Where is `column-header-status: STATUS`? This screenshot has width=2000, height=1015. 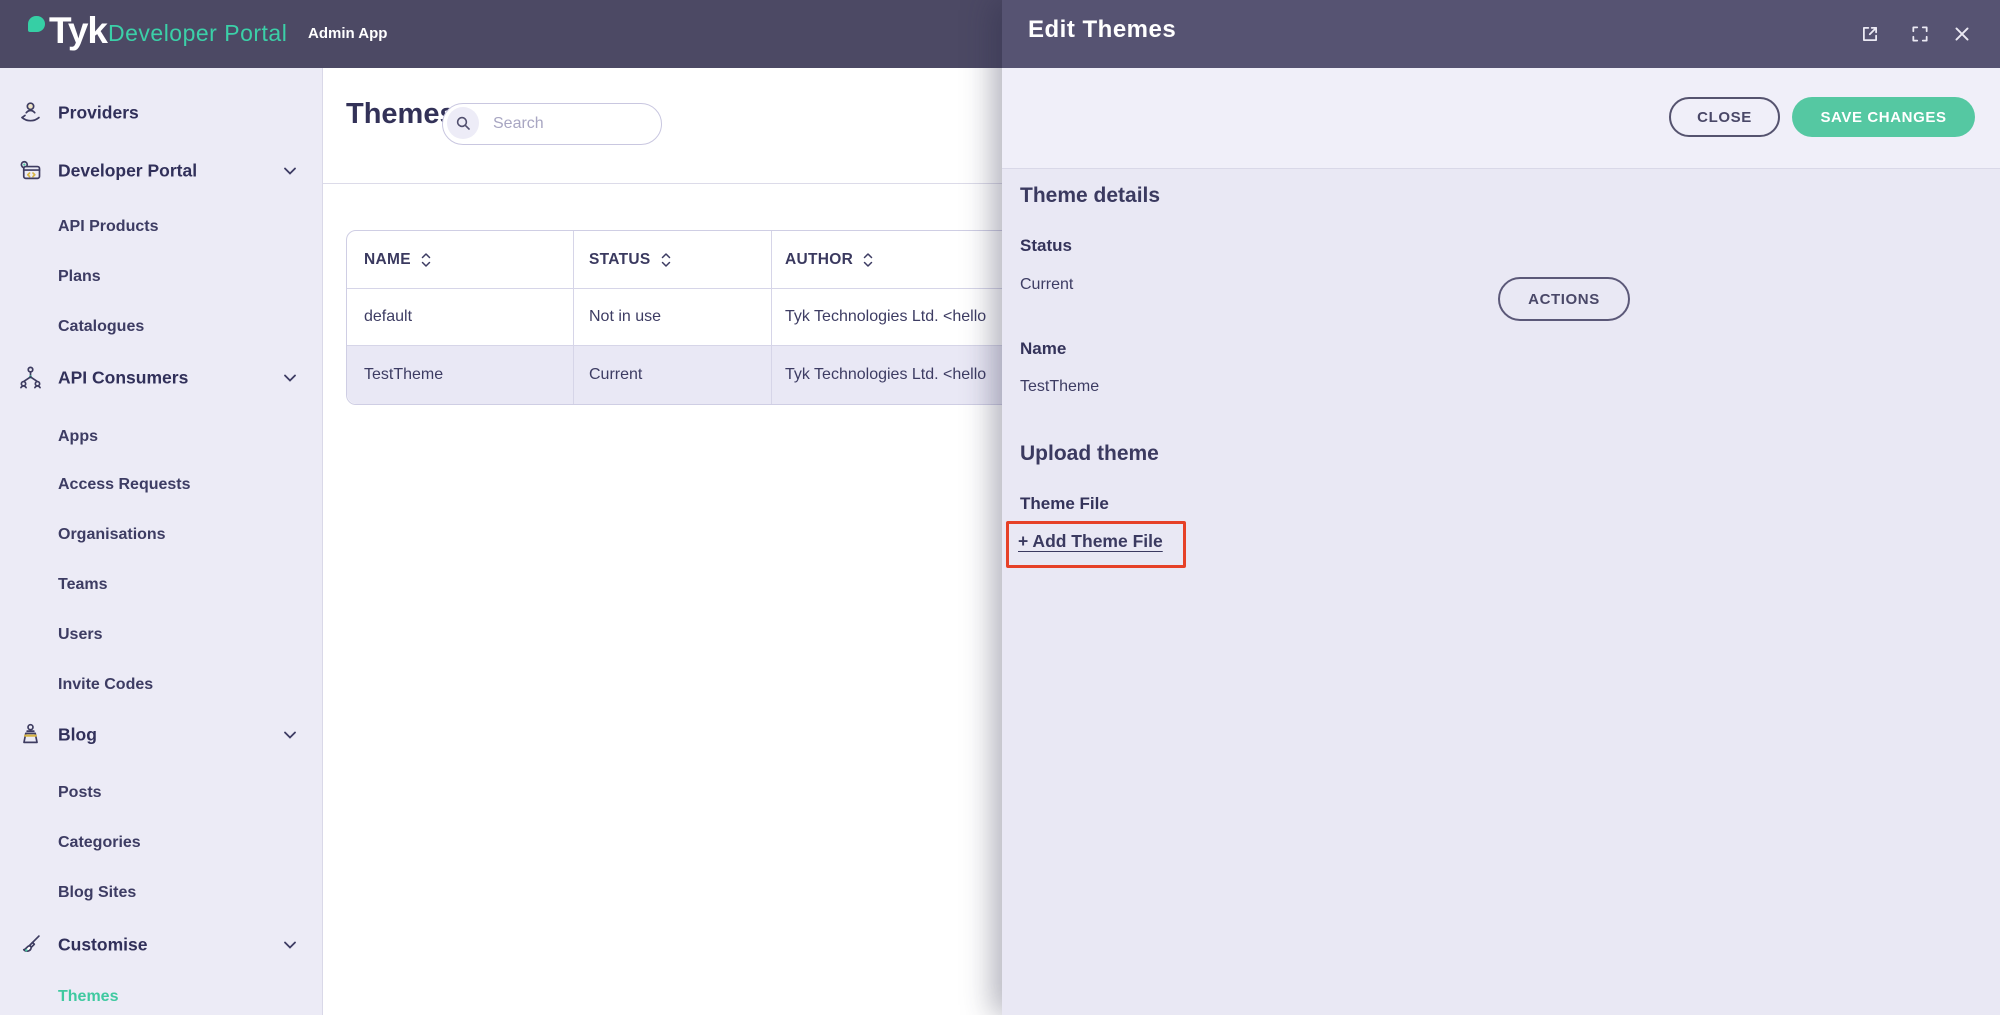
column-header-status: STATUS is located at coordinates (673, 260).